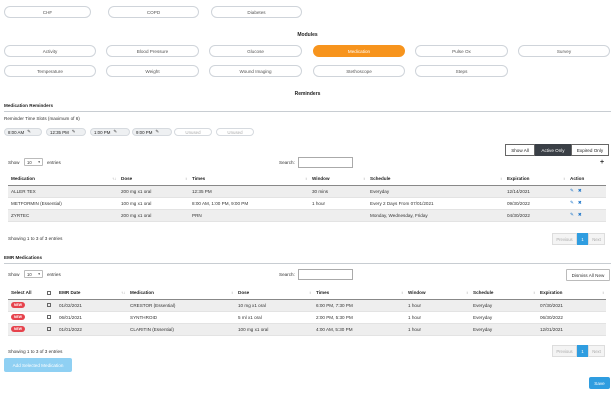 The width and height of the screenshot is (615, 400). I want to click on module-activity: Activity, so click(50, 51).